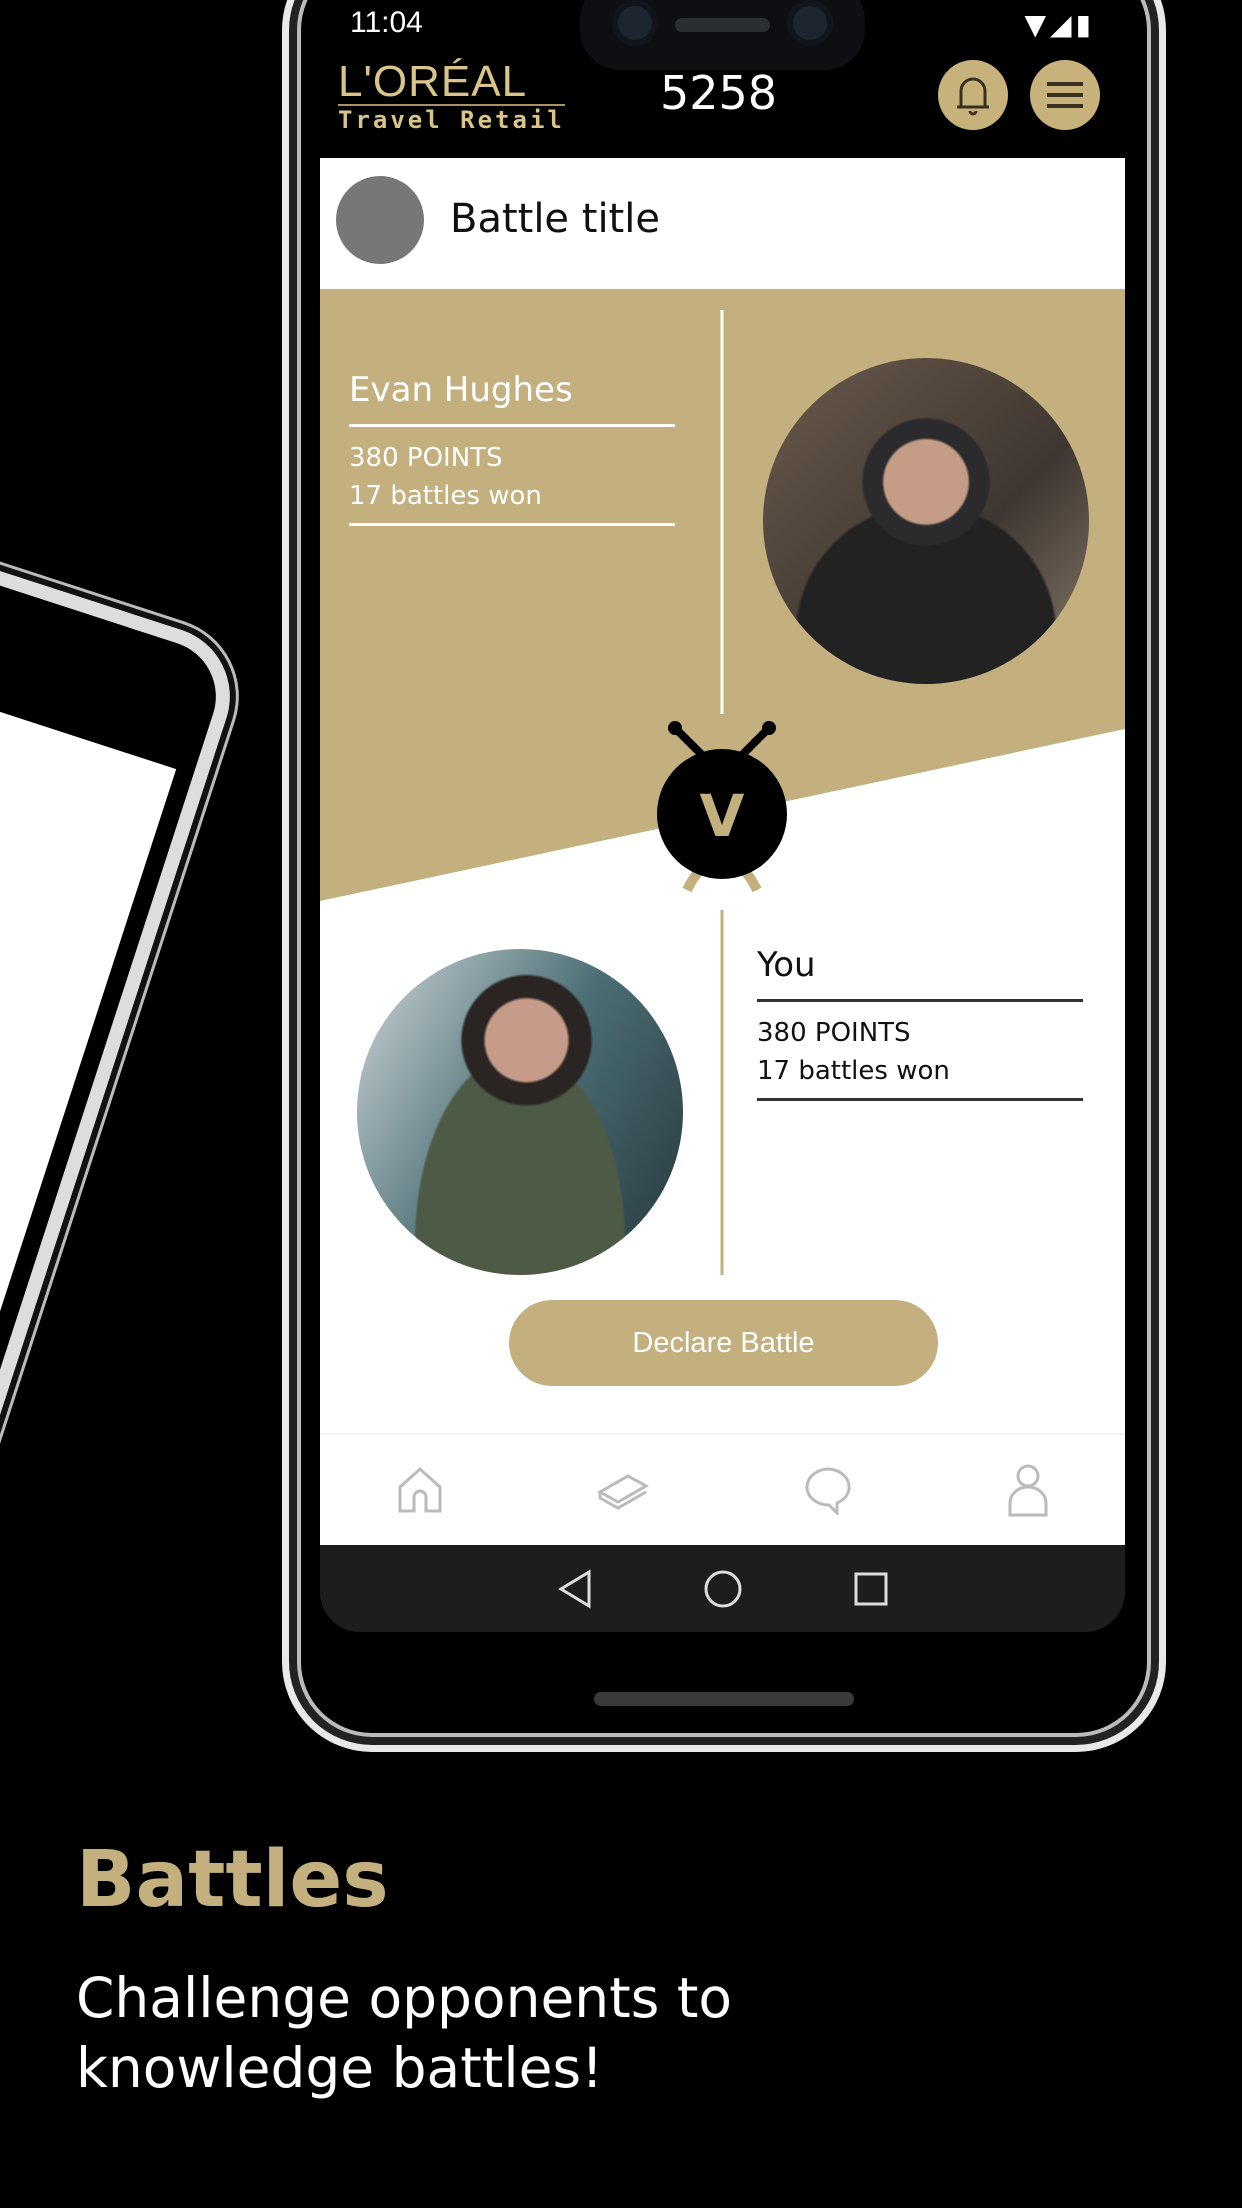 This screenshot has width=1242, height=2208. Describe the element at coordinates (420, 1490) in the screenshot. I see `home-icon` at that location.